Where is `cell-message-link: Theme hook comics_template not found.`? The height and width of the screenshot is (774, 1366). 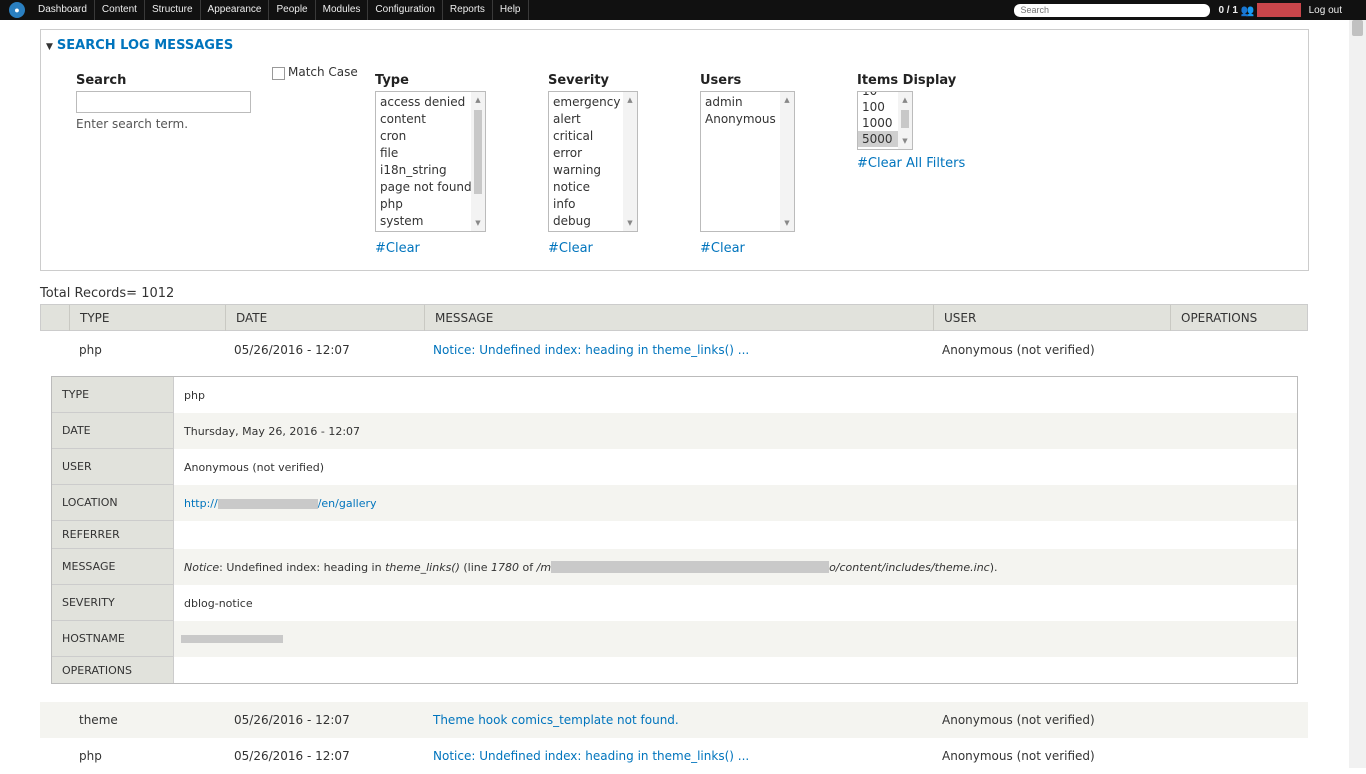
cell-message-link: Theme hook comics_template not found. is located at coordinates (556, 720).